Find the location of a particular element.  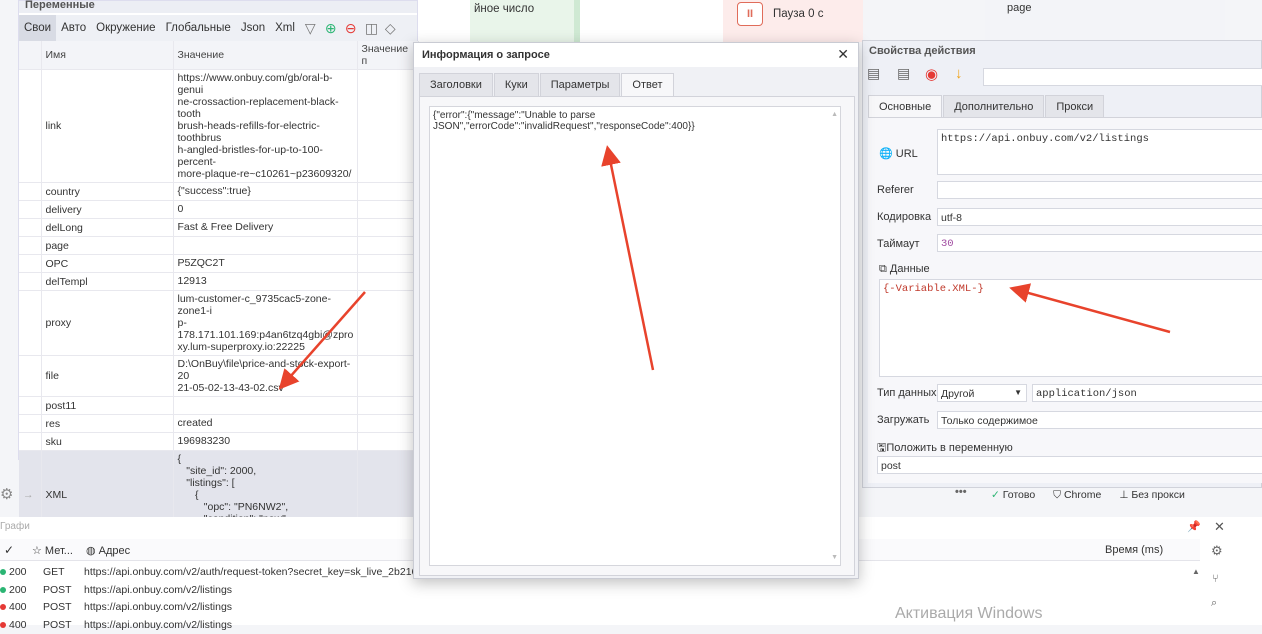

action-name-input is located at coordinates (1122, 77).